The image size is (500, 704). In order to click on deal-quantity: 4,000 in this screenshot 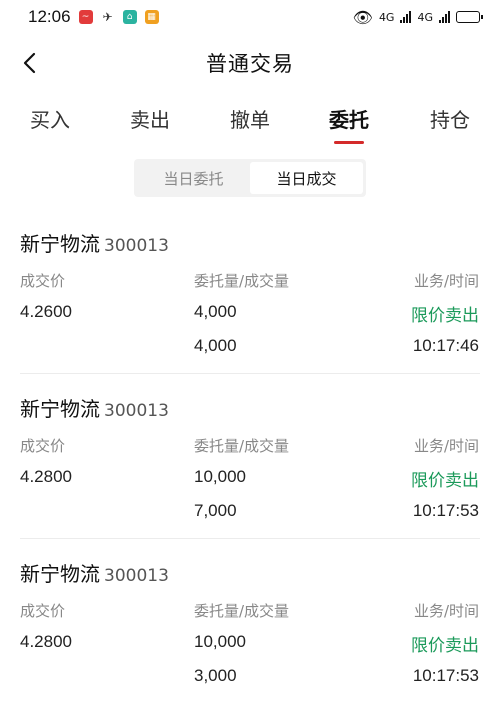, I will do `click(215, 345)`.